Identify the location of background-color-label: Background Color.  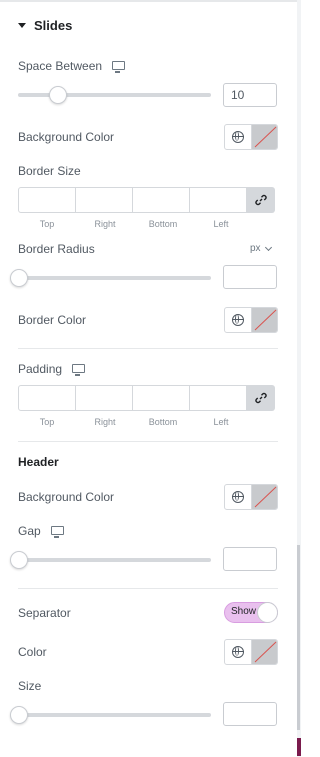
(66, 137).